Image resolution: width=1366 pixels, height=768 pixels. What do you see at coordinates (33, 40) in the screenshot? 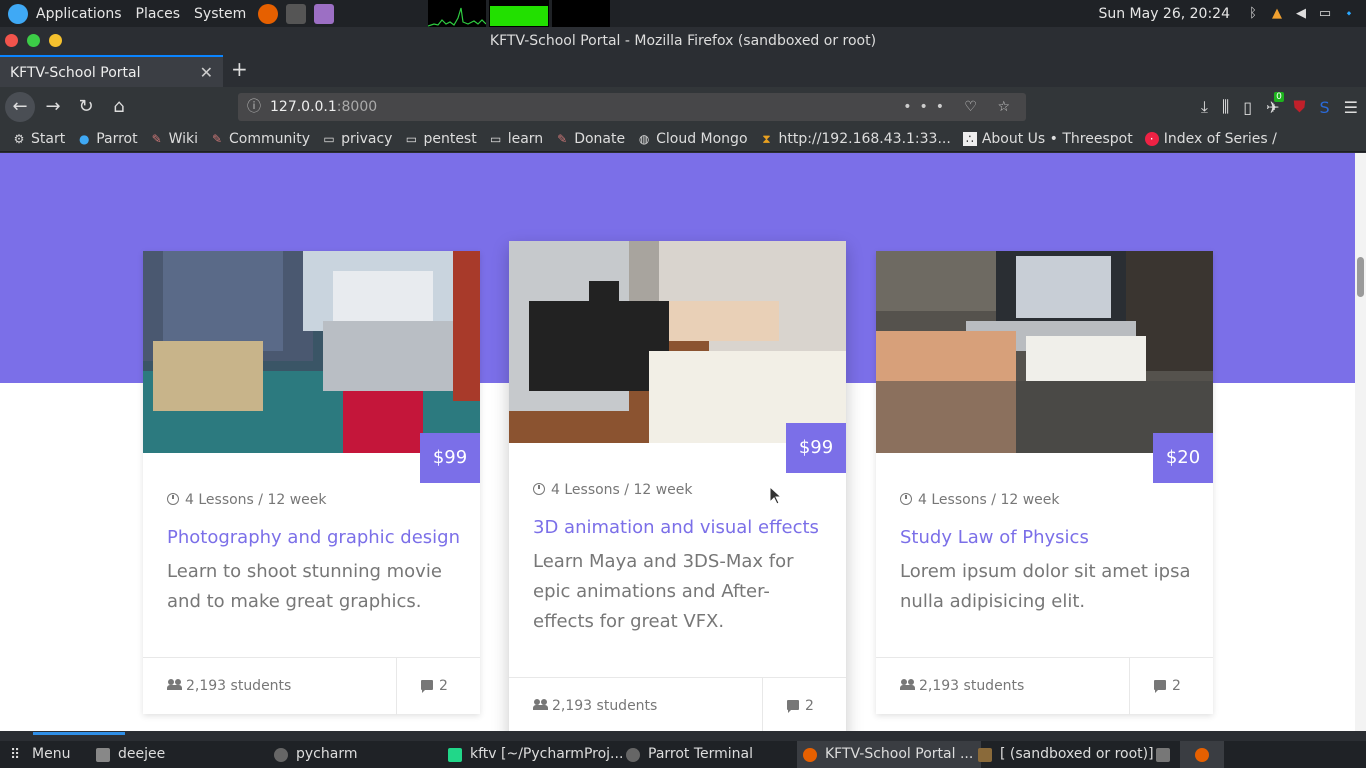
I see `maximize-window-icon` at bounding box center [33, 40].